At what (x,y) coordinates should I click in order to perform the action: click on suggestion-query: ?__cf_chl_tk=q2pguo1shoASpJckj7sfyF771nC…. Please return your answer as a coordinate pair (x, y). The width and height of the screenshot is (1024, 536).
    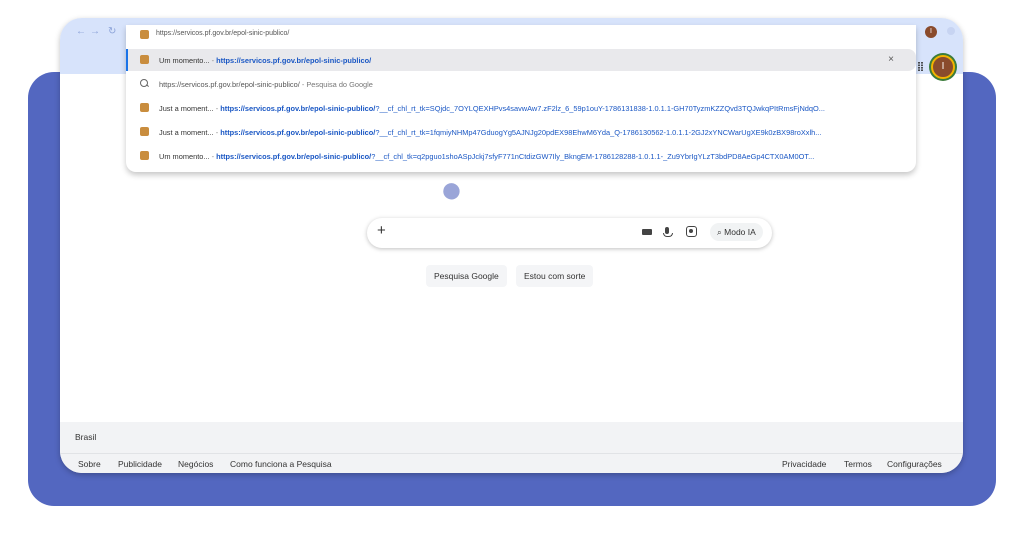
    Looking at the image, I should click on (593, 156).